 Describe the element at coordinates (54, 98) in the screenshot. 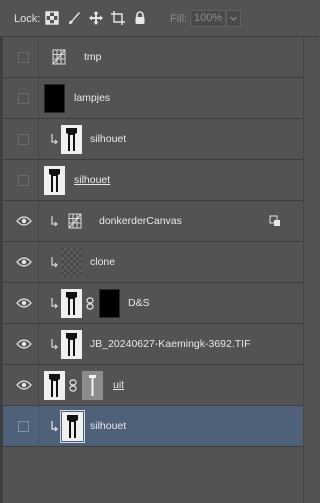

I see `black-layer-thumbnail` at that location.